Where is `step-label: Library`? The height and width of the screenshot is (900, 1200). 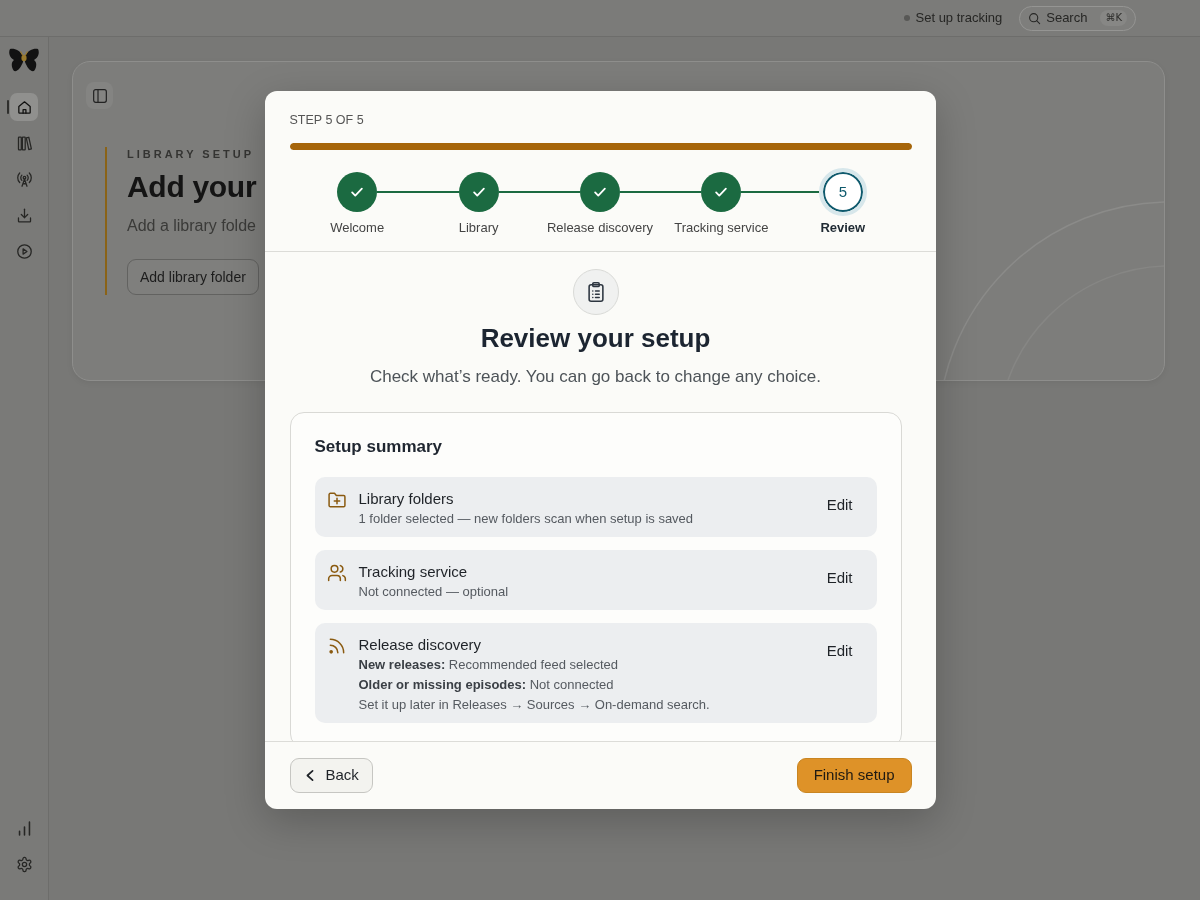
step-label: Library is located at coordinates (478, 228).